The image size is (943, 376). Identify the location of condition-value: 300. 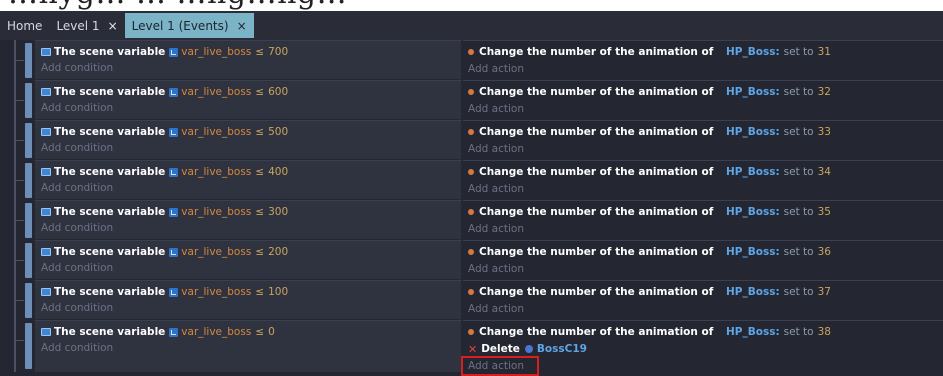
(278, 212).